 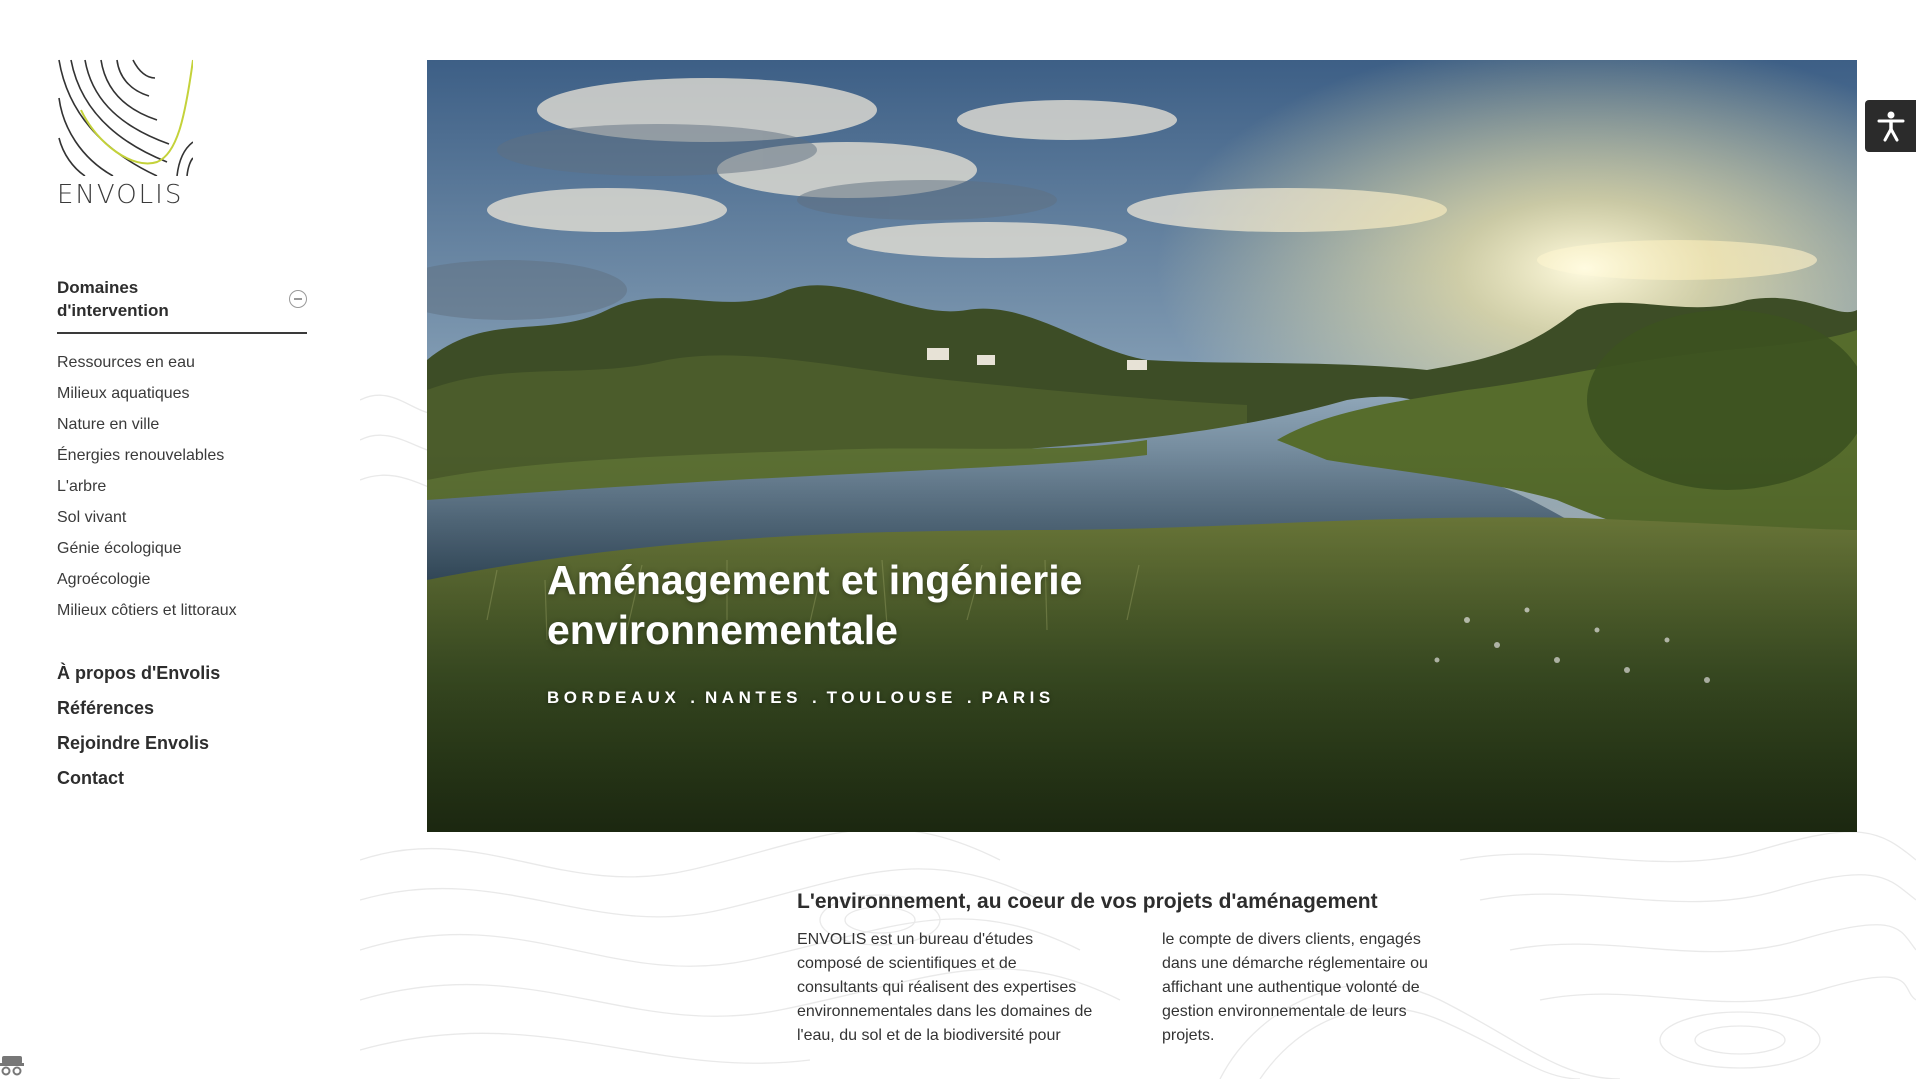 What do you see at coordinates (182, 778) in the screenshot?
I see `nav-item-contact: Contact` at bounding box center [182, 778].